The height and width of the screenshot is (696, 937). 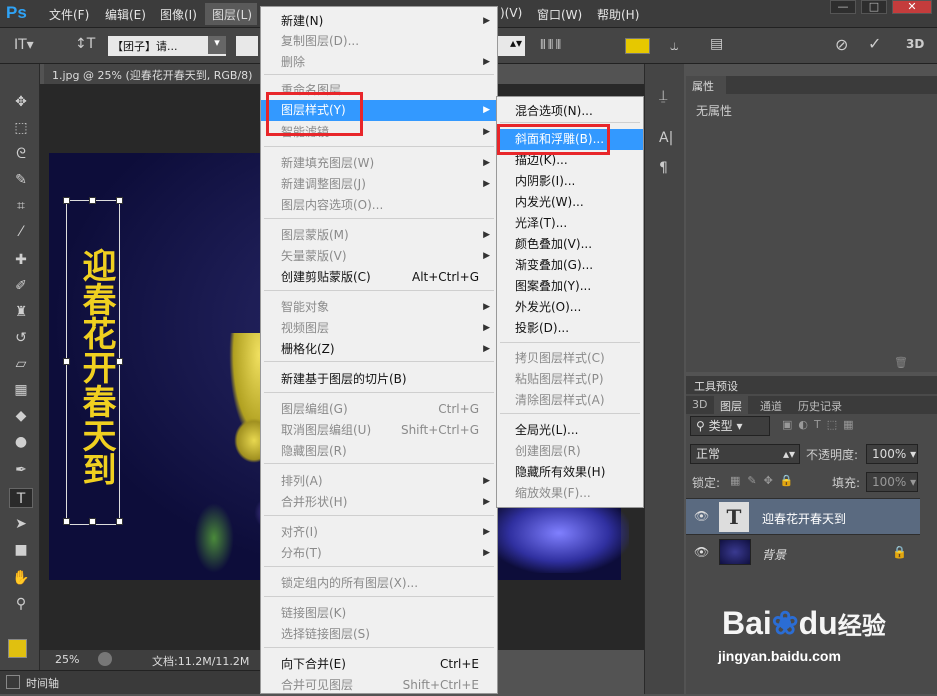 What do you see at coordinates (379, 184) in the screenshot?
I see `layer-menu-item: 新建调整图层(J) ▶` at bounding box center [379, 184].